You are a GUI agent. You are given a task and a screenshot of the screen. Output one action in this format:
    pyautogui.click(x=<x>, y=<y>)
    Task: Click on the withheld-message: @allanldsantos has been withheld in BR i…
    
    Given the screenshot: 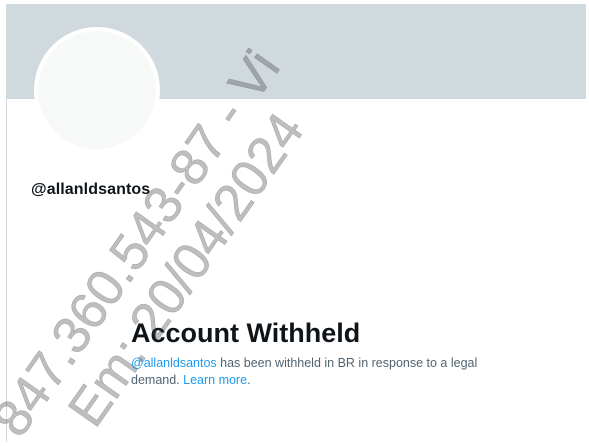 What is the action you would take?
    pyautogui.click(x=311, y=372)
    